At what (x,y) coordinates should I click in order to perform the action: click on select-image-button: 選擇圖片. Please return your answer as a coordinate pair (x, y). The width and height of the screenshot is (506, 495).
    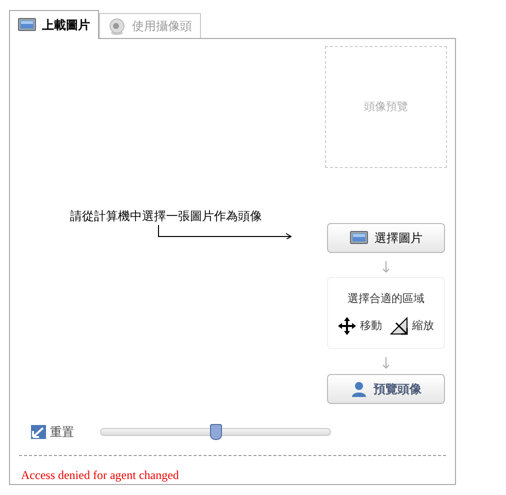
    Looking at the image, I should click on (386, 238).